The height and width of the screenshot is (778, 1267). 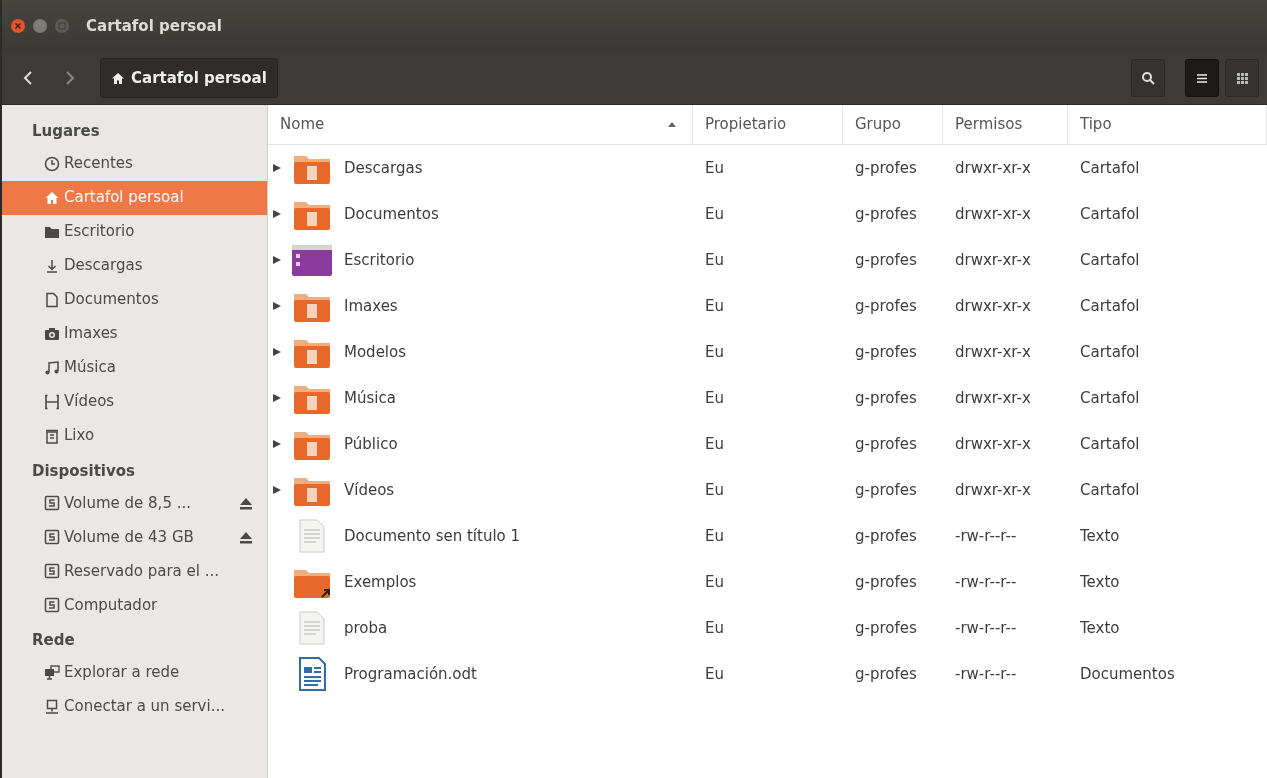 What do you see at coordinates (134, 672) in the screenshot?
I see `sidebar-item: Explorar a rede` at bounding box center [134, 672].